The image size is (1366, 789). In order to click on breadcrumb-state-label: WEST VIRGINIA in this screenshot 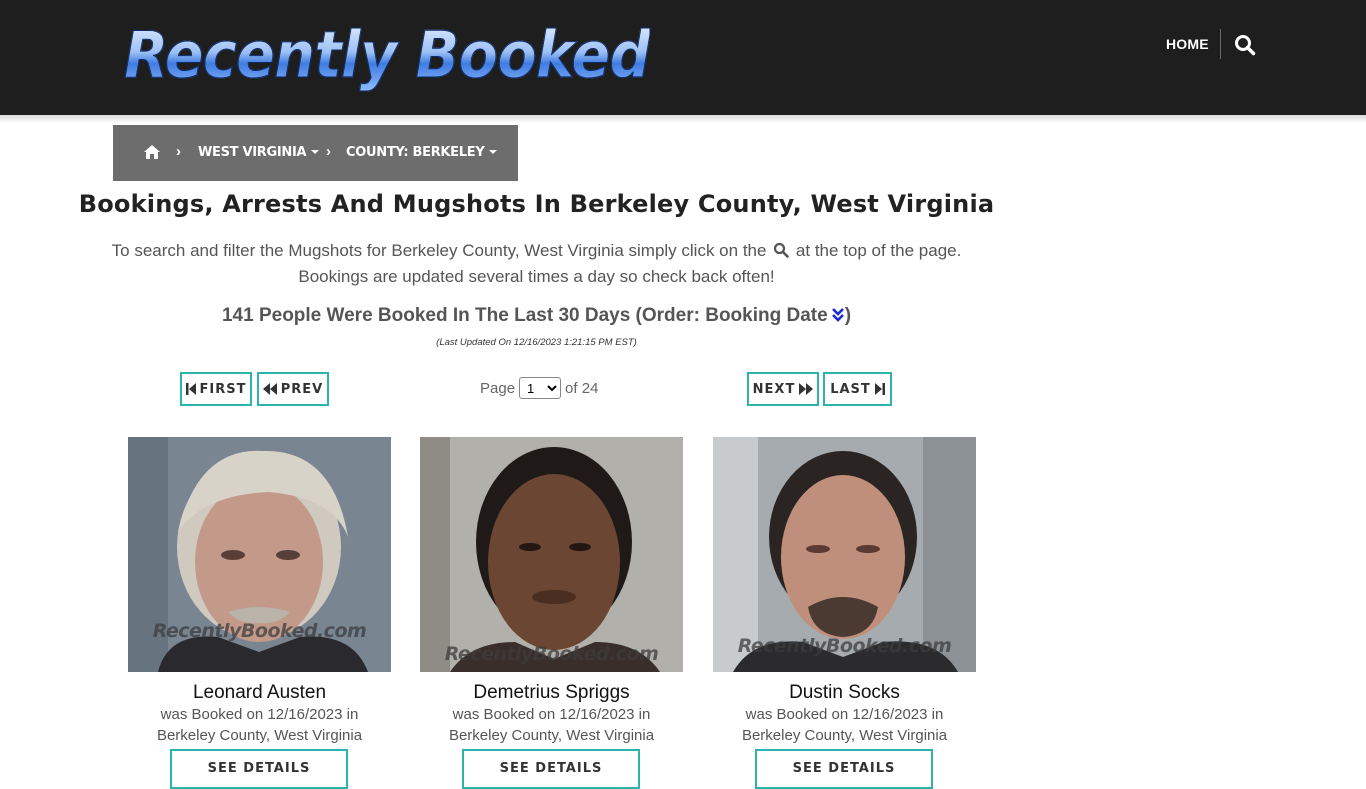, I will do `click(252, 152)`.